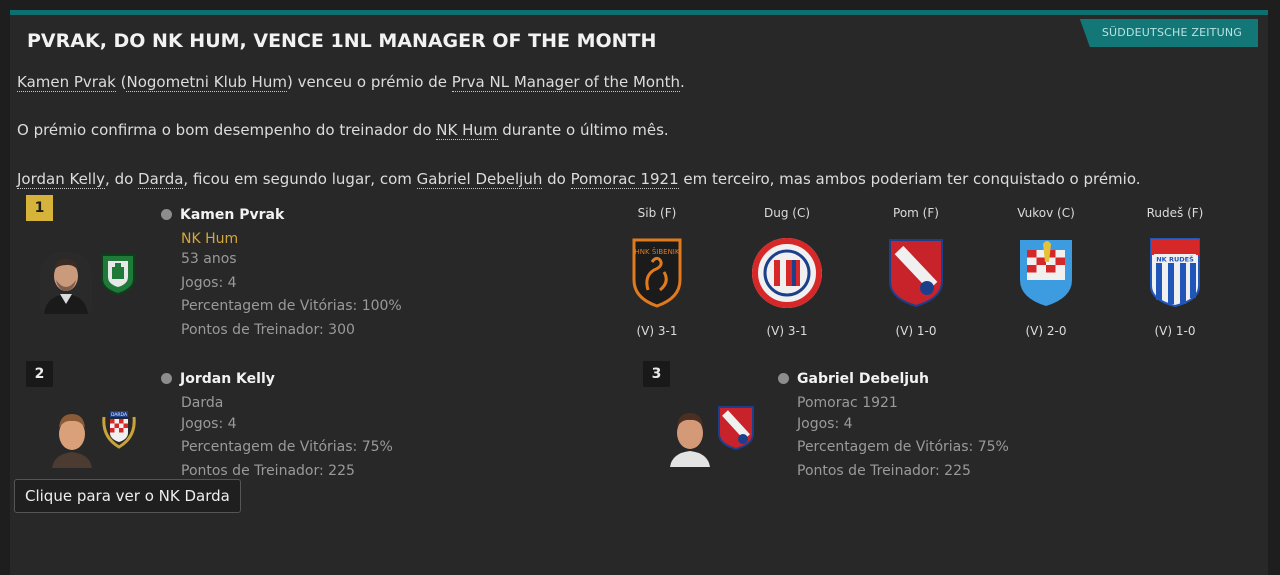 The width and height of the screenshot is (1280, 575). I want to click on match-result: (V) 2-0, so click(1046, 331).